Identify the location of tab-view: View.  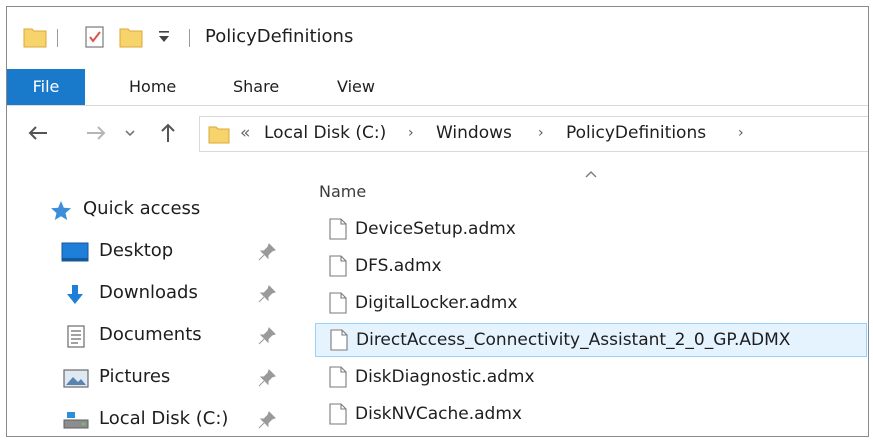
(356, 87).